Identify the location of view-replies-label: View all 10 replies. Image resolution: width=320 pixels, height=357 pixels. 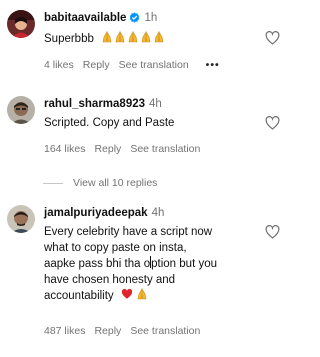
(115, 183).